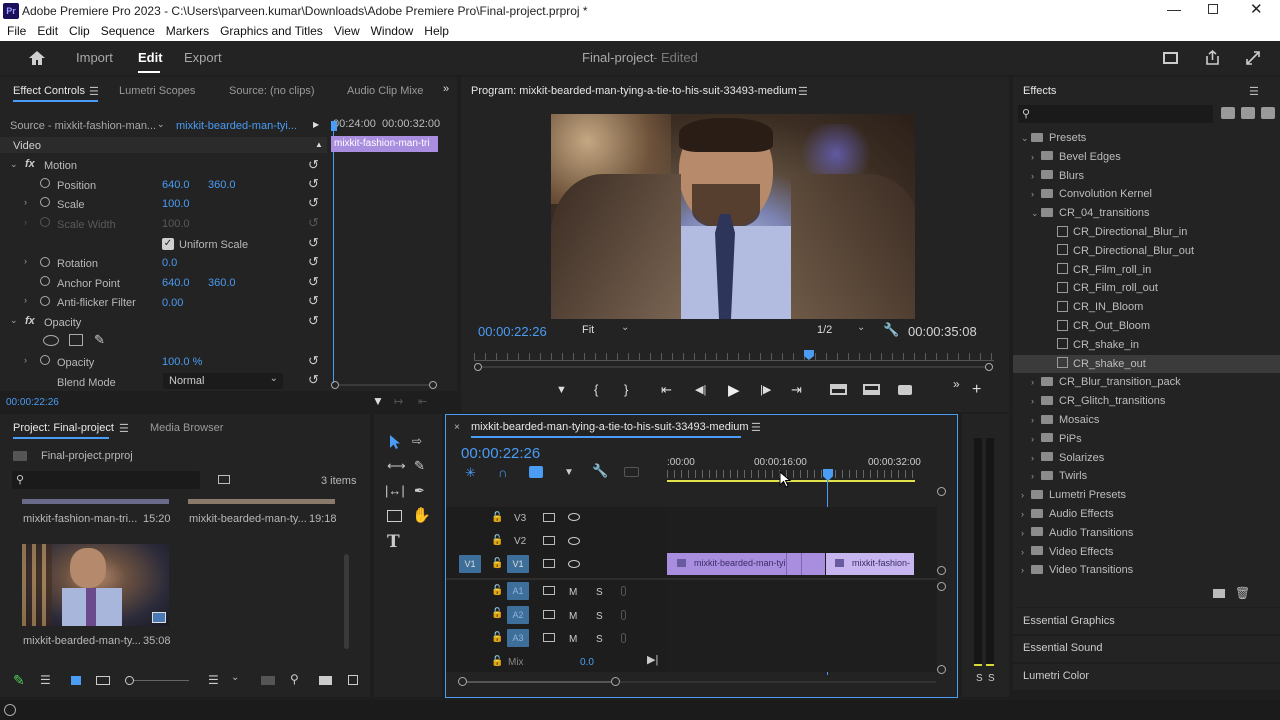 Image resolution: width=1280 pixels, height=720 pixels. I want to click on program-timecode: 00:00:22:26, so click(512, 331).